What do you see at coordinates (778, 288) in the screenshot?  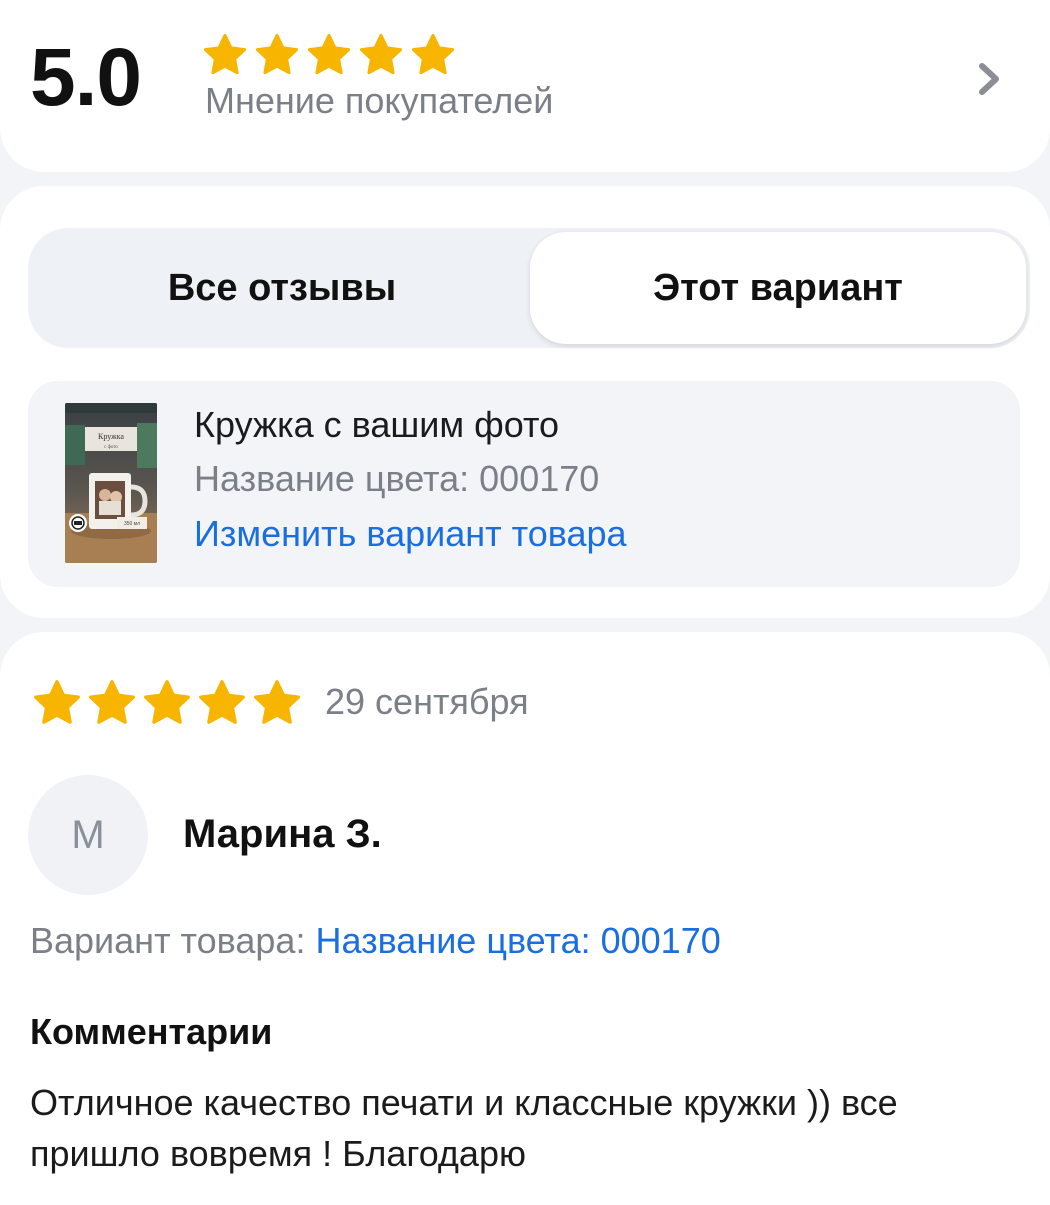 I see `tab-this-variant: Этот вариант` at bounding box center [778, 288].